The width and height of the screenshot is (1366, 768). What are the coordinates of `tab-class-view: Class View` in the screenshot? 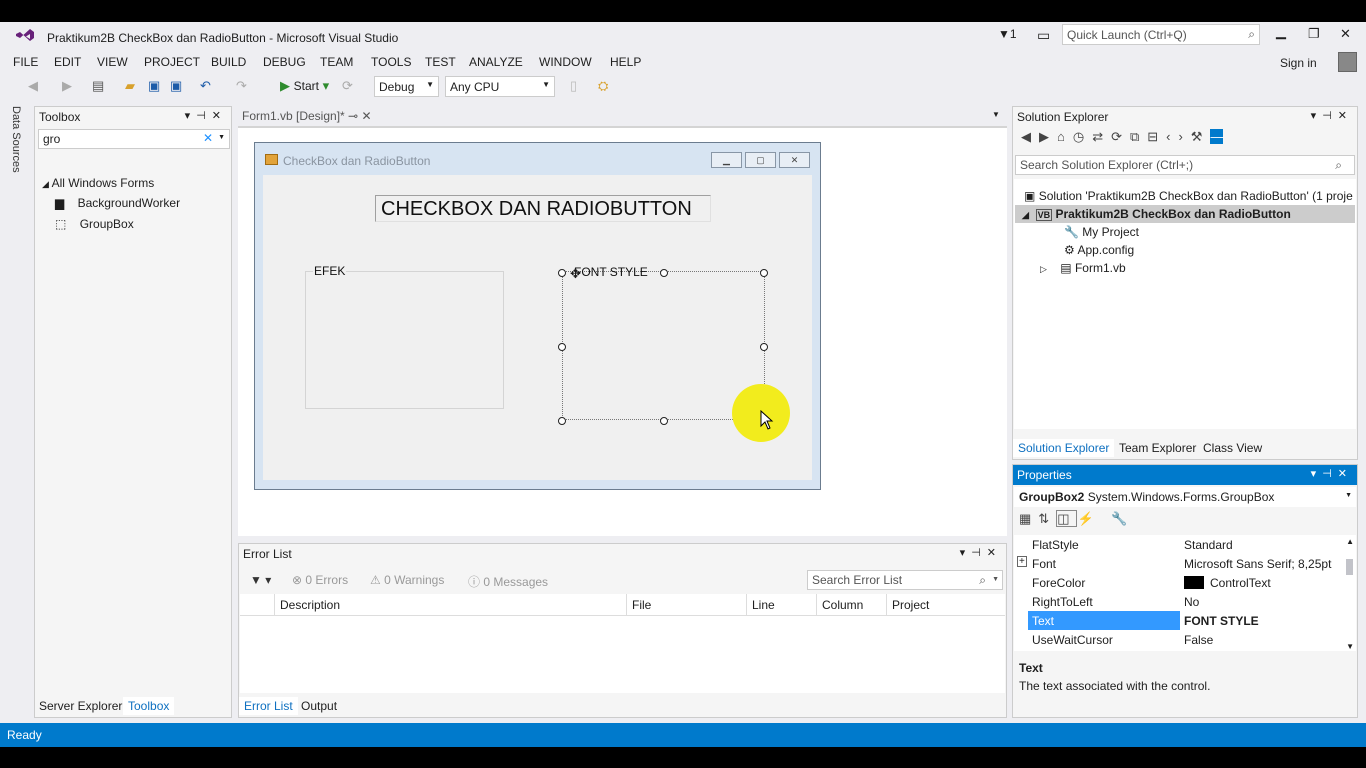 It's located at (1232, 448).